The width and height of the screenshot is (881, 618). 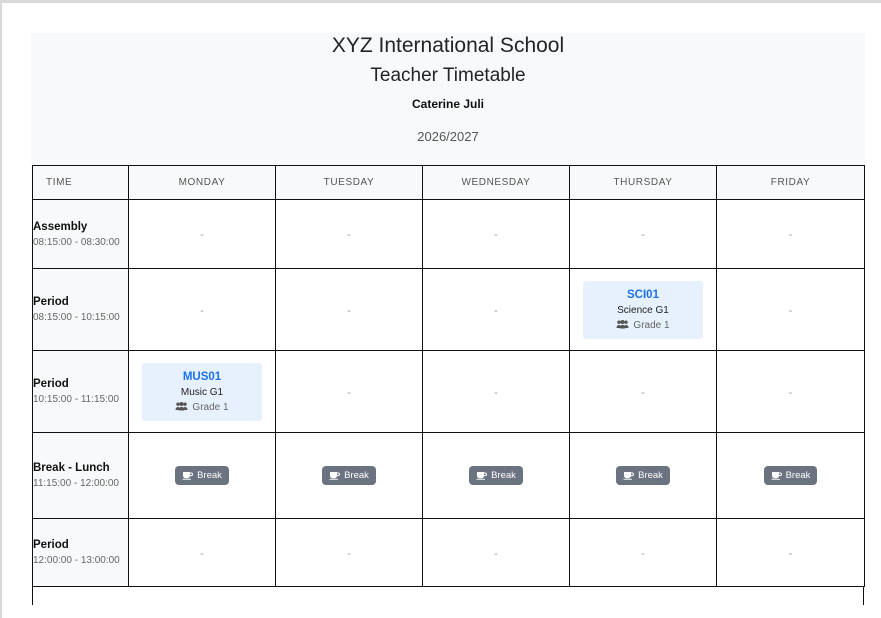 I want to click on lesson-card: MUS01 Music G1 Grade 1, so click(x=202, y=391).